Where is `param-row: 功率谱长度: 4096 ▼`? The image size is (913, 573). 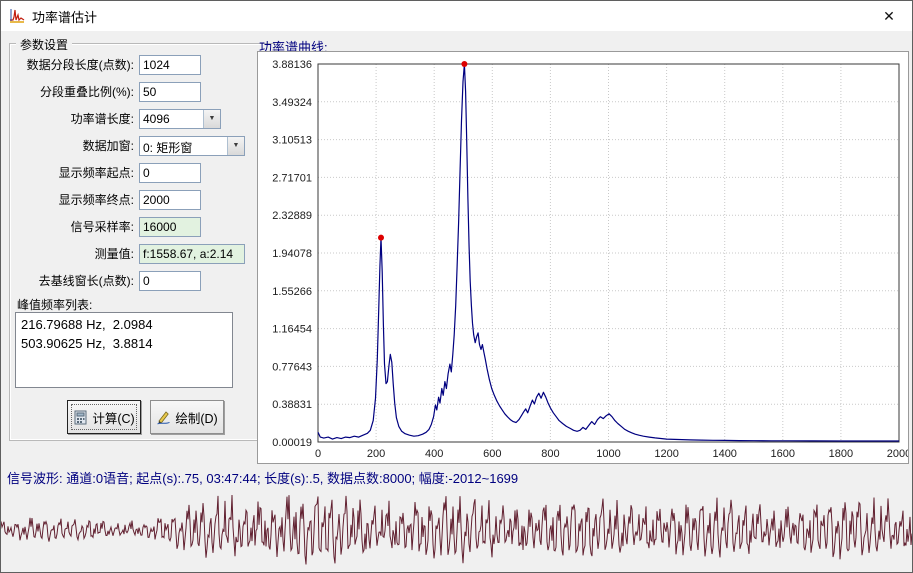 param-row: 功率谱长度: 4096 ▼ is located at coordinates (141, 118).